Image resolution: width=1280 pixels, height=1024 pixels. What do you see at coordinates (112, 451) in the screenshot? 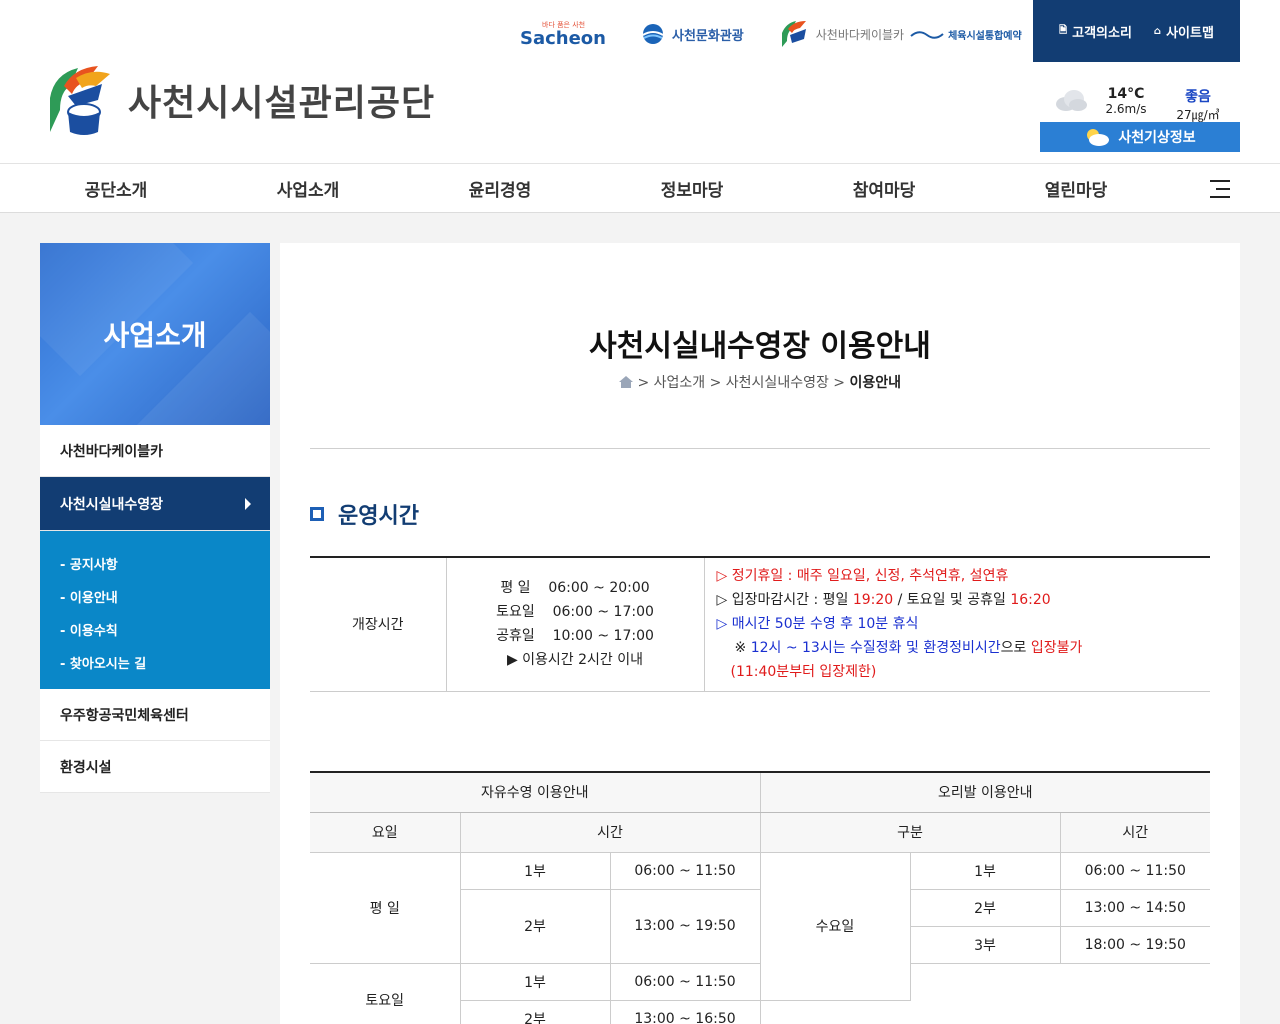
I see `side-item-label: 사천바다케이블카` at bounding box center [112, 451].